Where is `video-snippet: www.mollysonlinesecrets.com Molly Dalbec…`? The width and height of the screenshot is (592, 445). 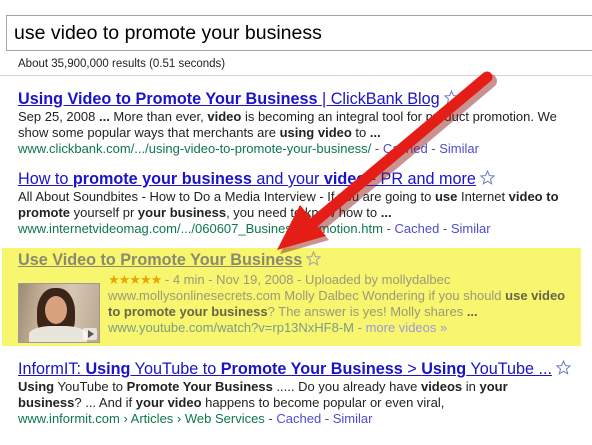
video-snippet: www.mollysonlinesecrets.com Molly Dalbec… is located at coordinates (337, 303).